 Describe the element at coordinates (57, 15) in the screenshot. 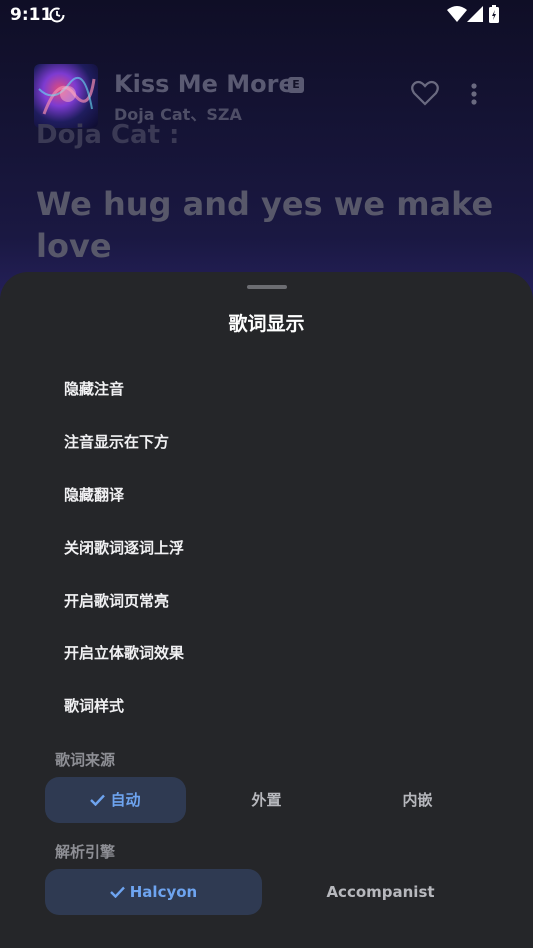

I see `sync-icon` at that location.